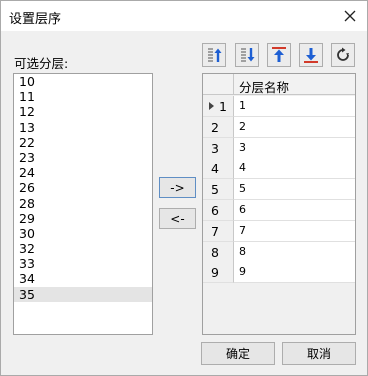  Describe the element at coordinates (184, 16) in the screenshot. I see `title-bar: 设置层序` at that location.